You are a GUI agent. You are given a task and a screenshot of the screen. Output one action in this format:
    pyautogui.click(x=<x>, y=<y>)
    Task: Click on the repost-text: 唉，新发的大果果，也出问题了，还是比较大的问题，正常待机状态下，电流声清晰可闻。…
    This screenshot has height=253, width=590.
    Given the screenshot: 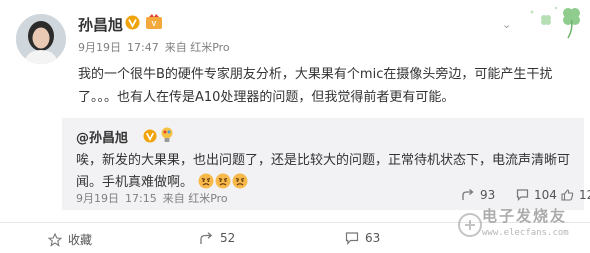 What is the action you would take?
    pyautogui.click(x=326, y=172)
    